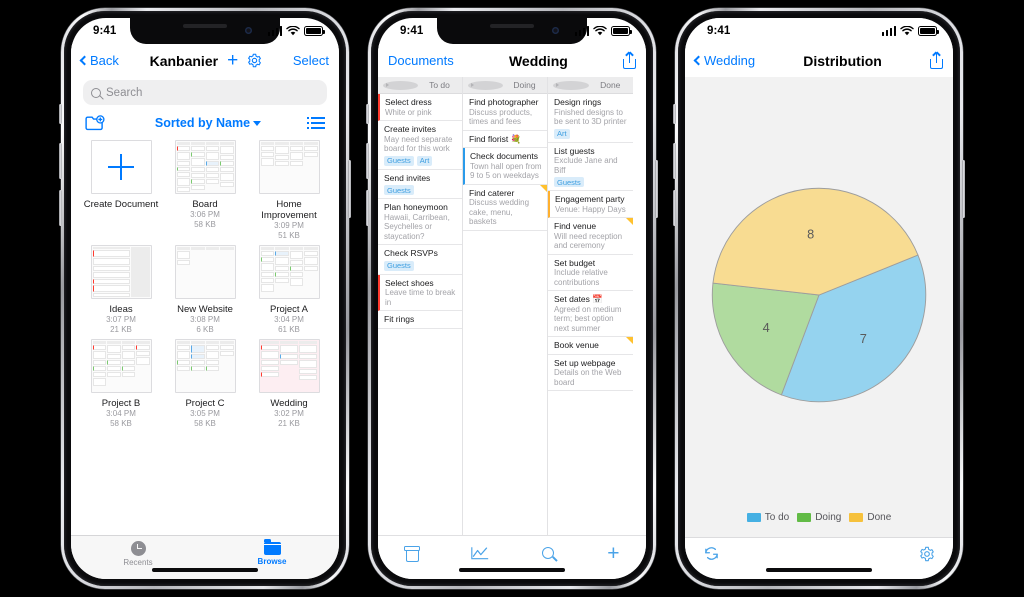 Image resolution: width=1024 pixels, height=597 pixels. Describe the element at coordinates (621, 31) in the screenshot. I see `battery-icon` at that location.